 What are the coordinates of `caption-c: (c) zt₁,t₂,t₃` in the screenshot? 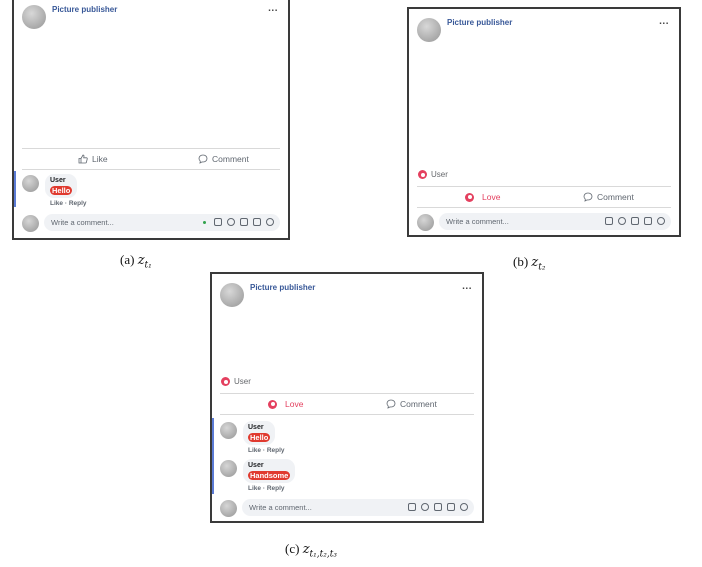 It's located at (311, 550).